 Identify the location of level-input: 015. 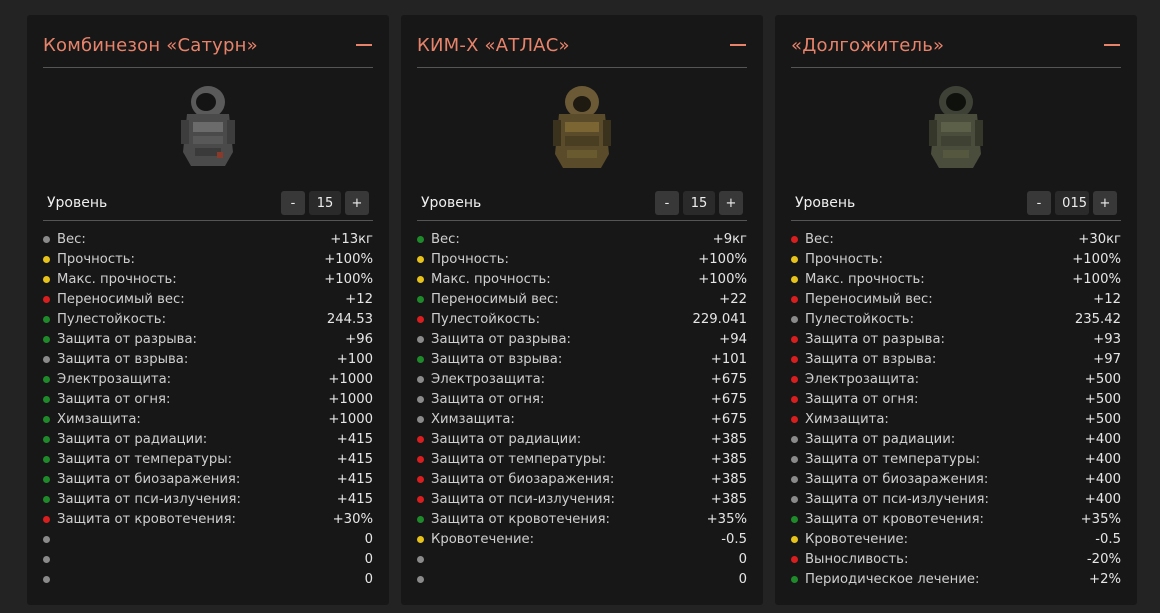
(1072, 203).